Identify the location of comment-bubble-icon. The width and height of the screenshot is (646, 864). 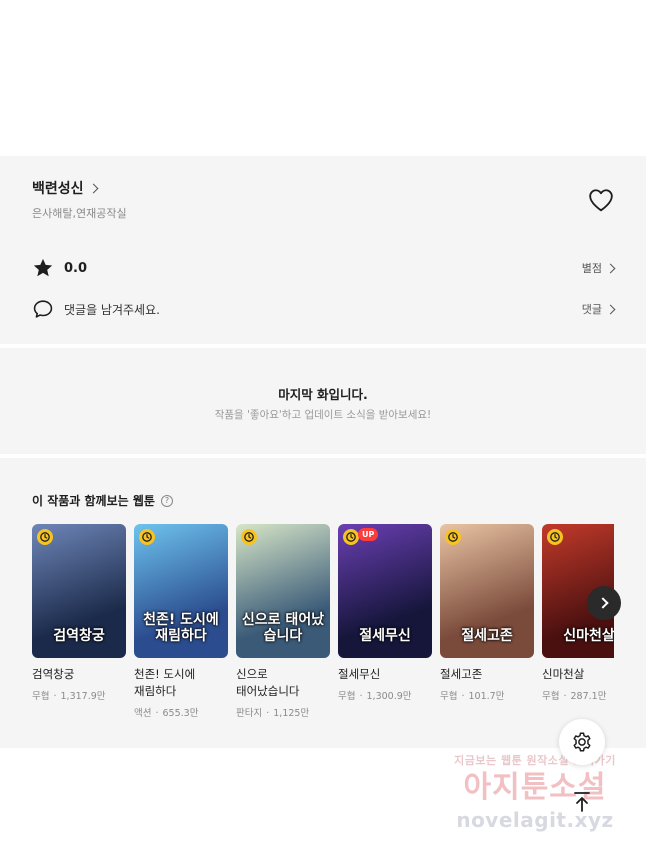
(43, 309).